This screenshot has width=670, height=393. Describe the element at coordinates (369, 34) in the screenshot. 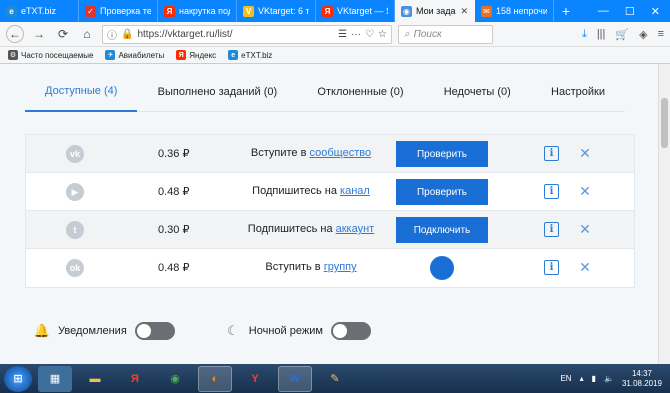

I see `pocket-icon: ♡` at that location.